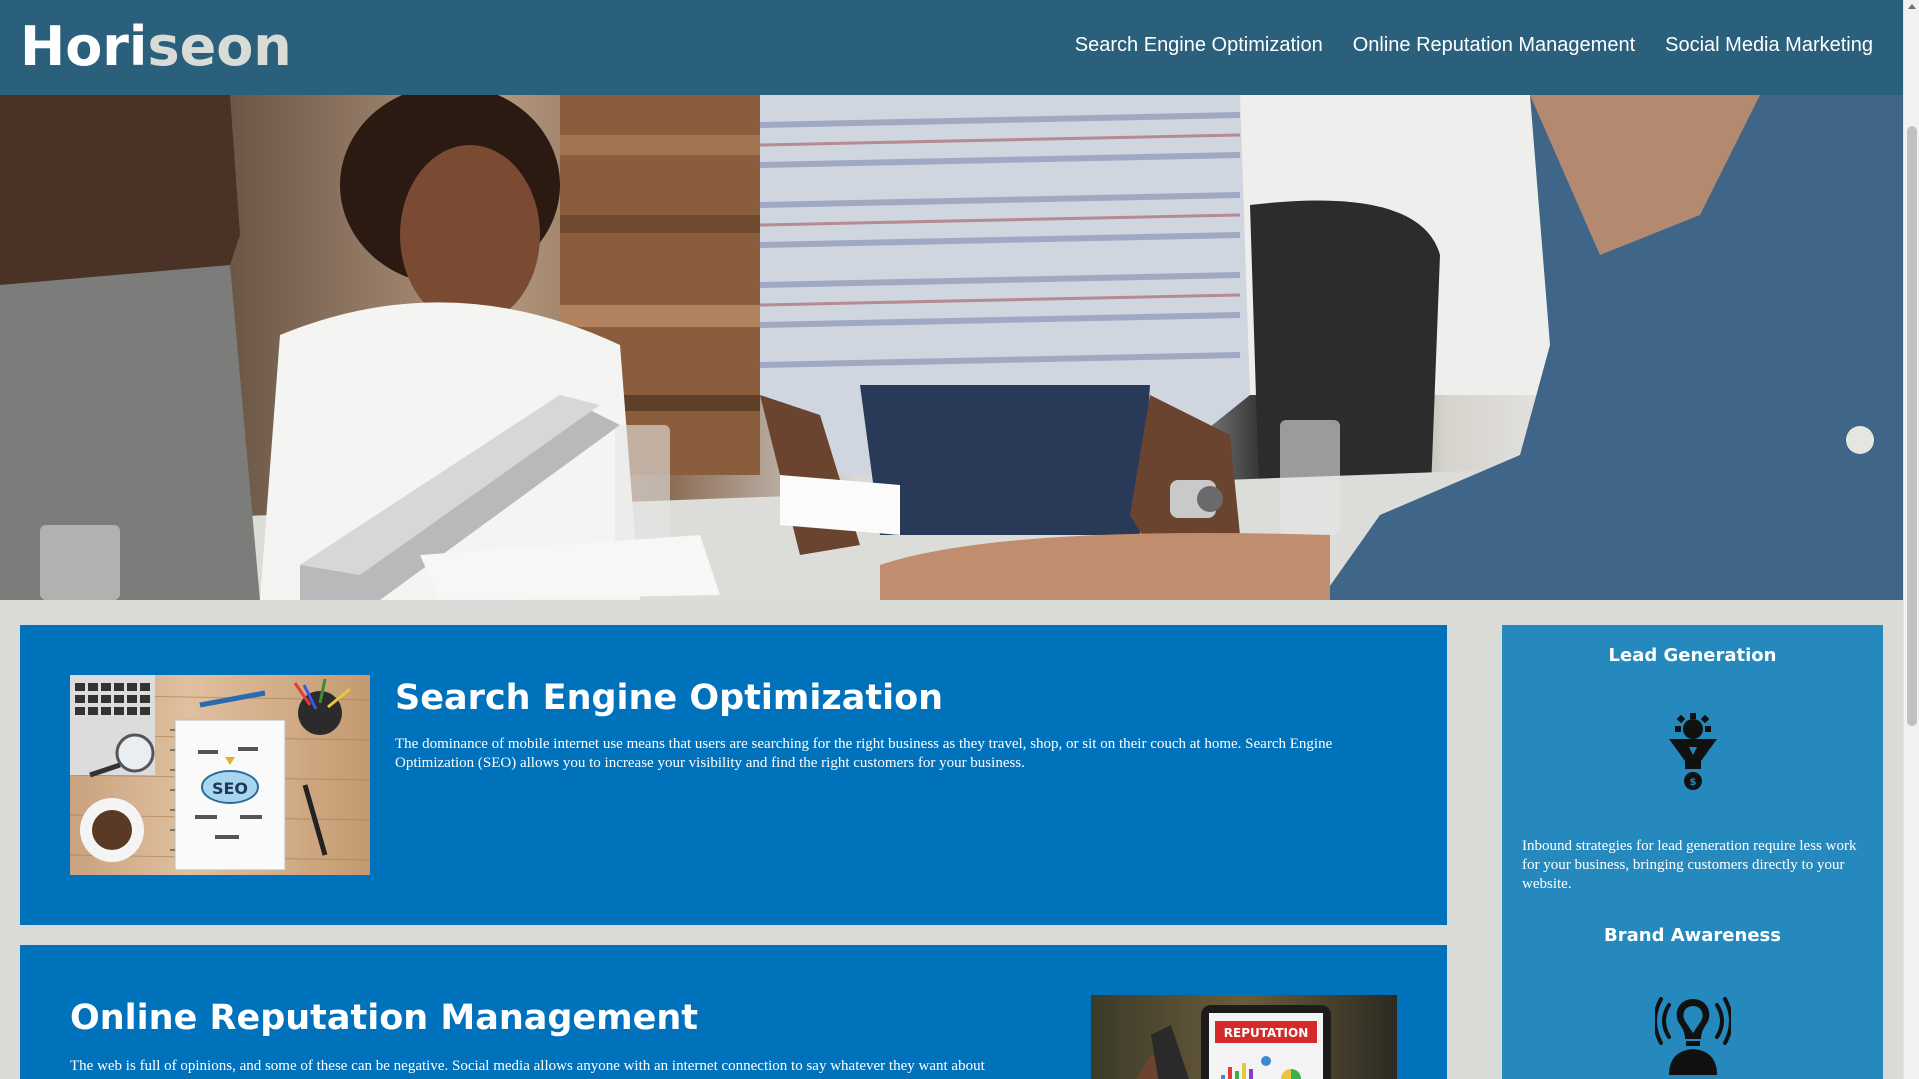 The image size is (1919, 1079). Describe the element at coordinates (1494, 45) in the screenshot. I see `nav-link-orm: Online Reputation Management` at that location.